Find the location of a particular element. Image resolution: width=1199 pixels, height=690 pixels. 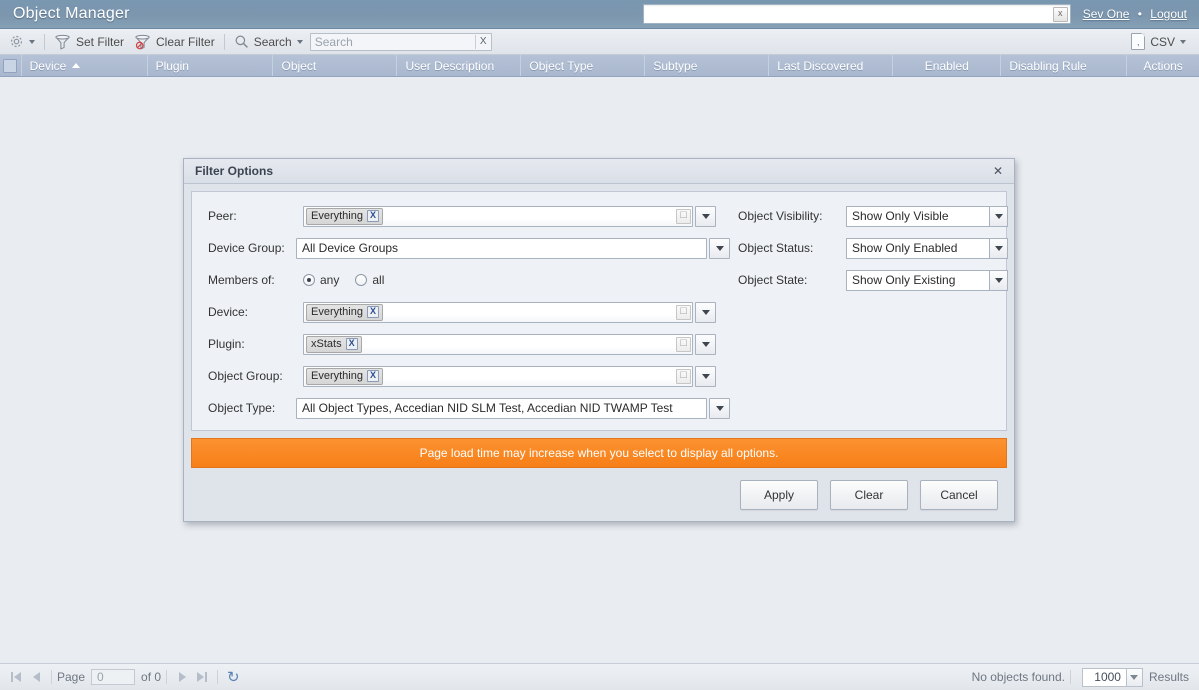

column-label: Subtype is located at coordinates (675, 65).